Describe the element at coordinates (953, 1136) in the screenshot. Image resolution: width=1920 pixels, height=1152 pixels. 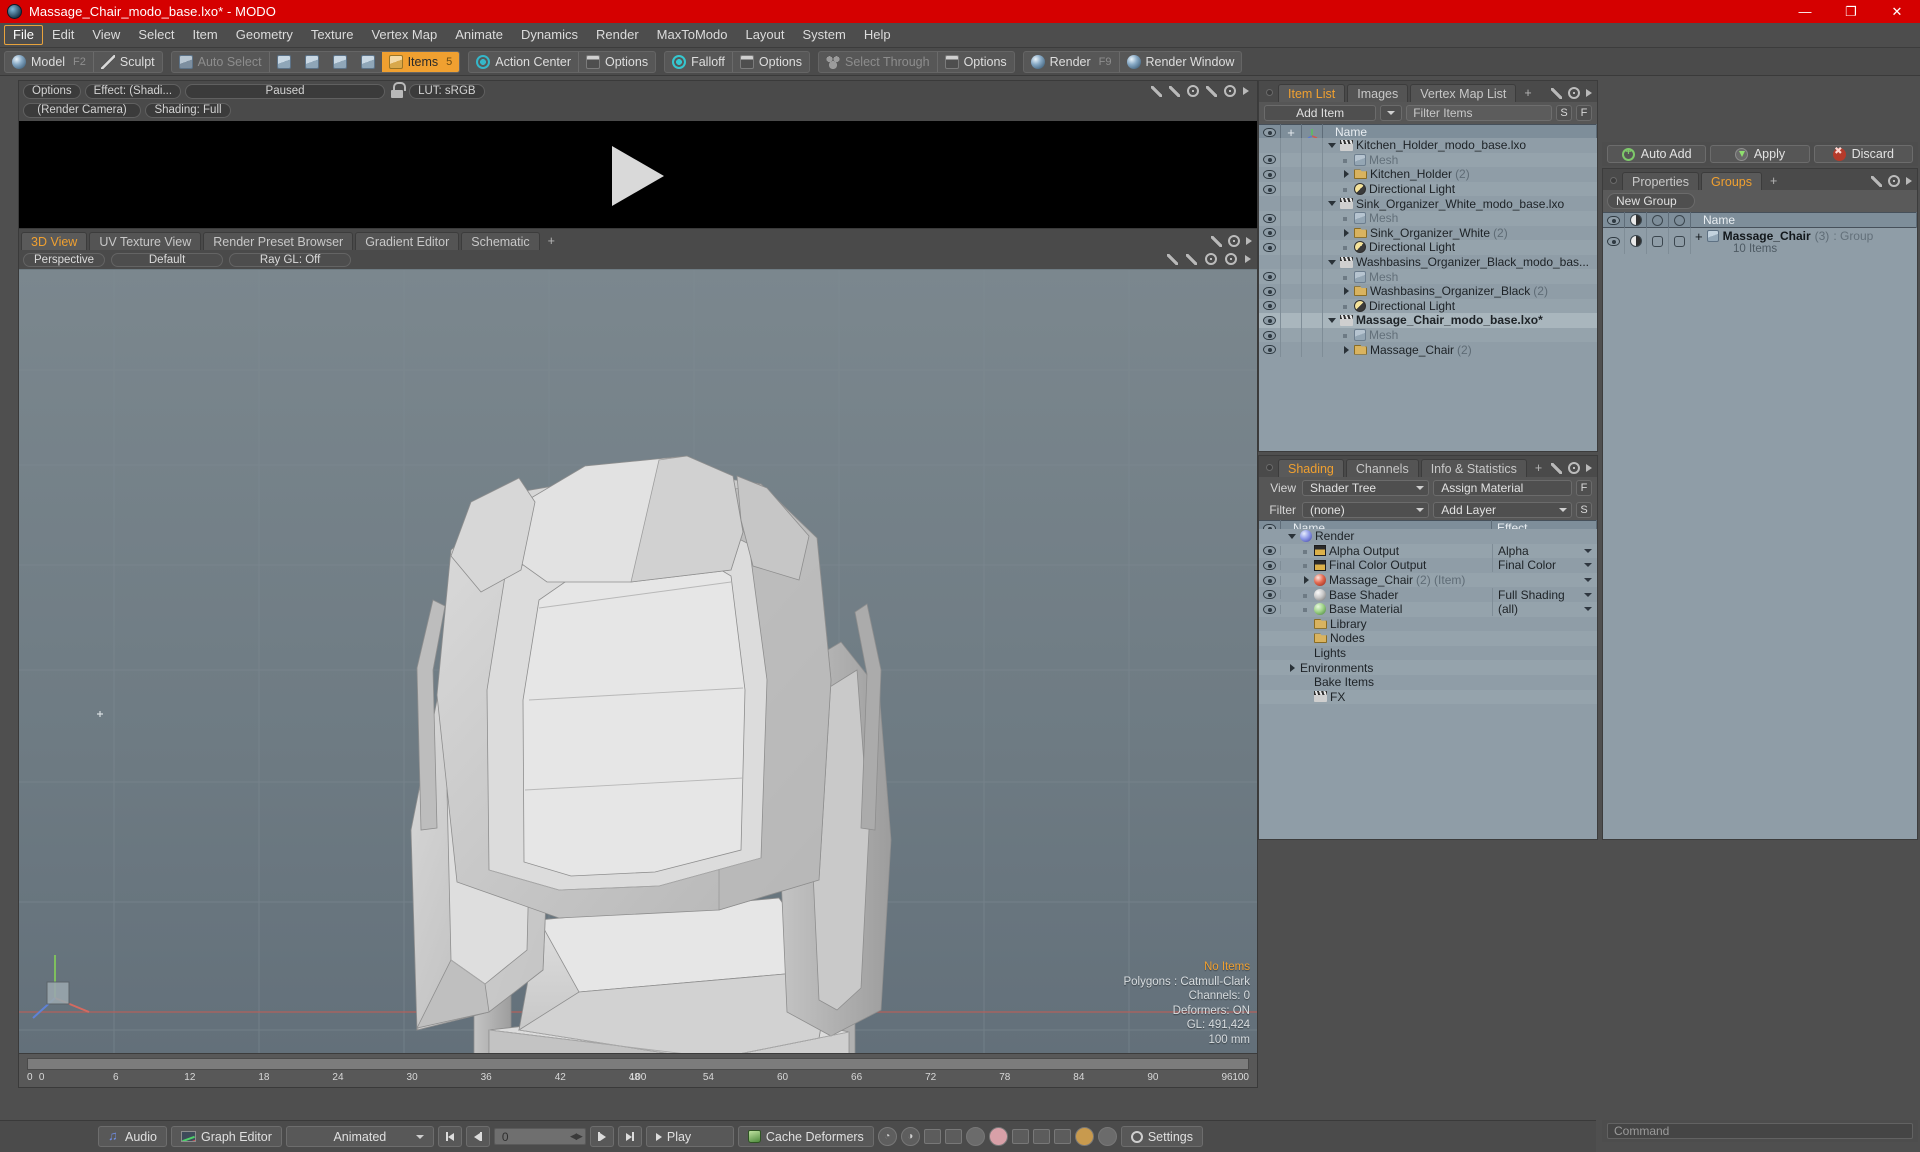
I see `key-right-icon` at that location.